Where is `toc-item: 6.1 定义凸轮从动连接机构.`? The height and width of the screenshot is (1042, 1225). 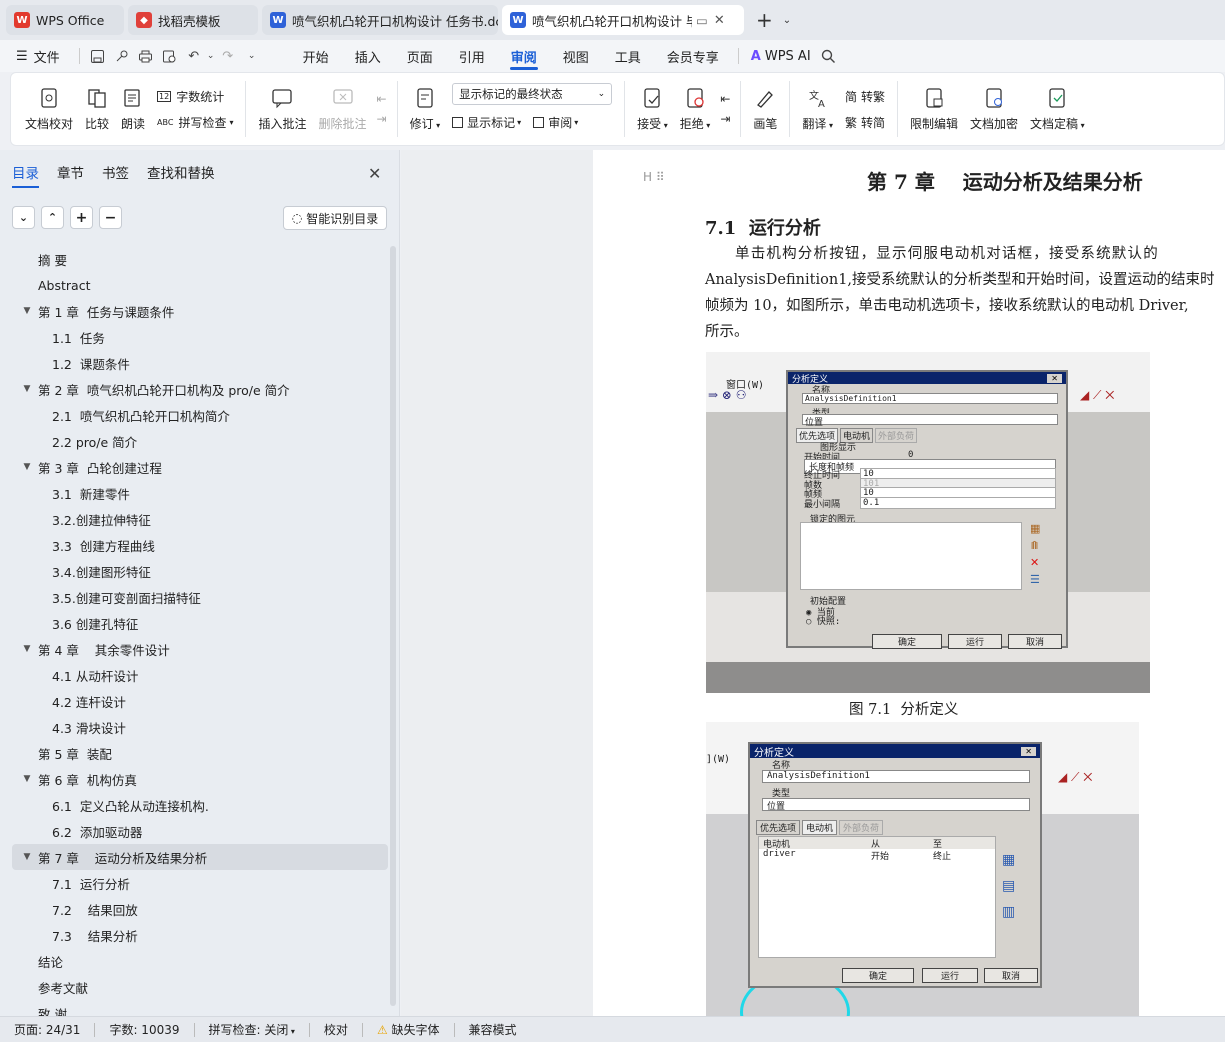 toc-item: 6.1 定义凸轮从动连接机构. is located at coordinates (200, 805).